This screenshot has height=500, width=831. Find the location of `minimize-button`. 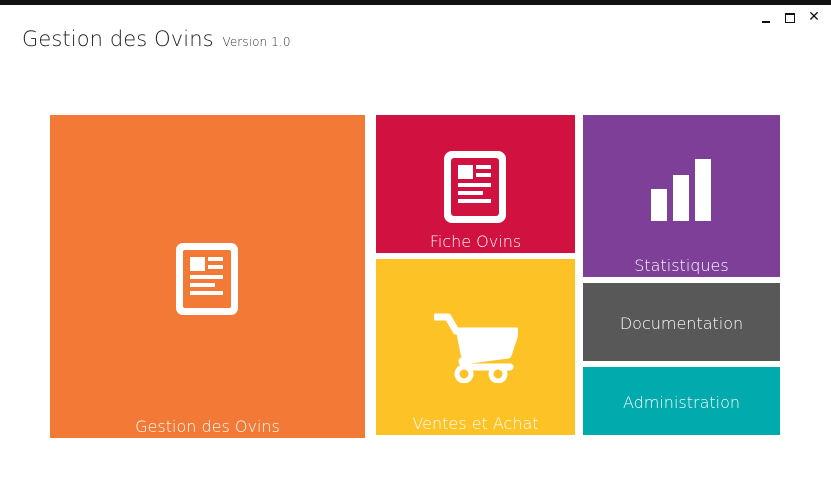

minimize-button is located at coordinates (766, 17).